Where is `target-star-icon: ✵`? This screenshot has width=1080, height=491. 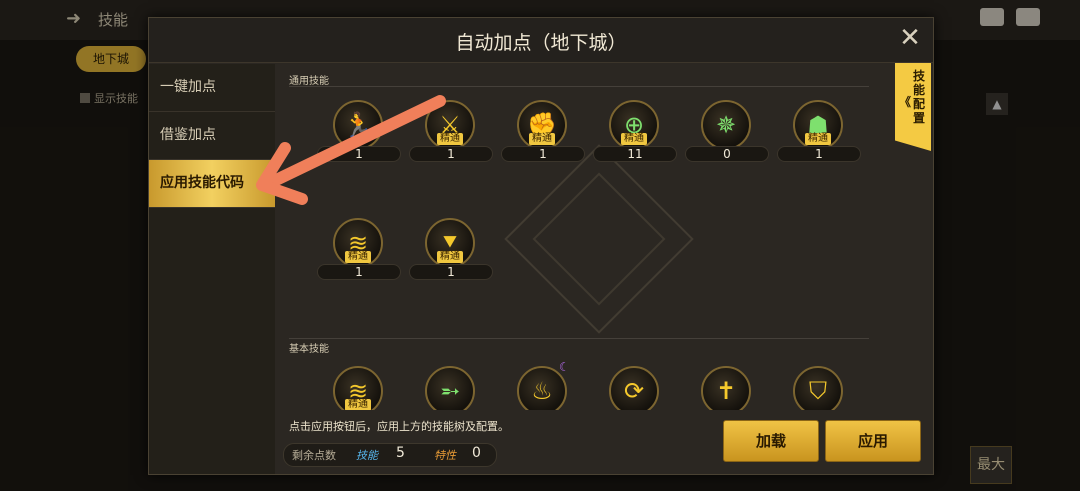 target-star-icon: ✵ is located at coordinates (726, 125).